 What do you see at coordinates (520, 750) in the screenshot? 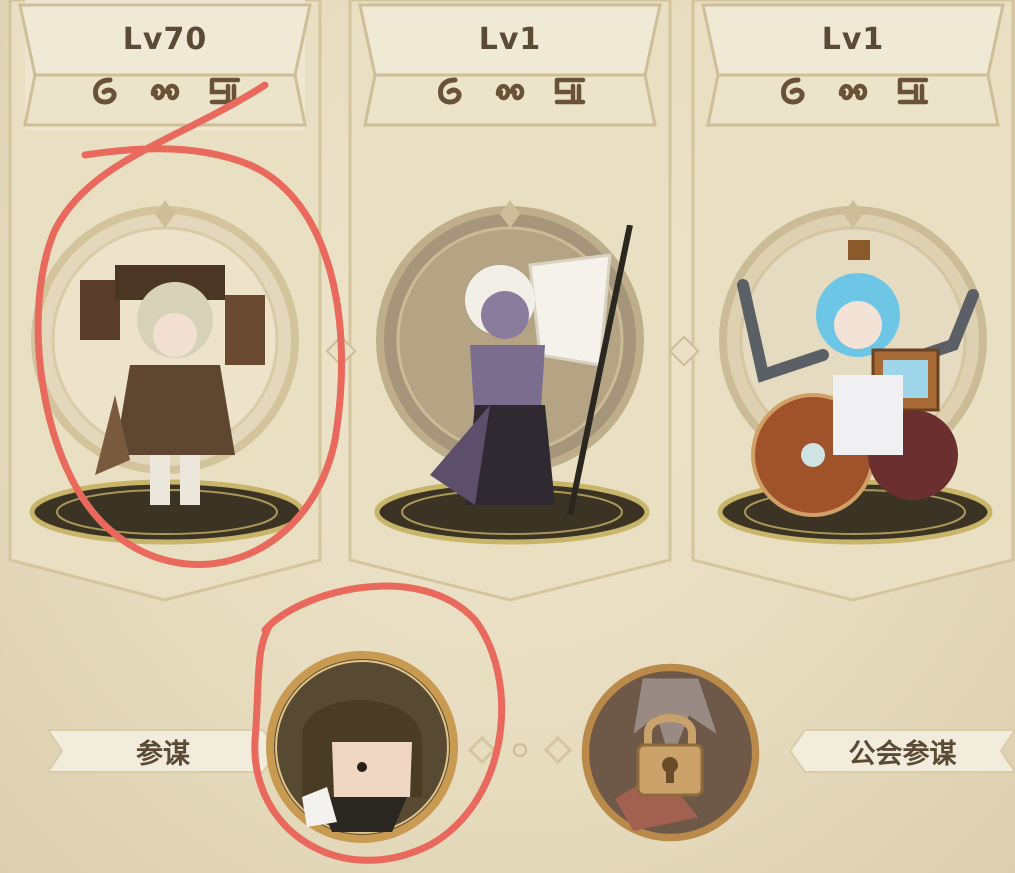
I see `connector-ornament` at bounding box center [520, 750].